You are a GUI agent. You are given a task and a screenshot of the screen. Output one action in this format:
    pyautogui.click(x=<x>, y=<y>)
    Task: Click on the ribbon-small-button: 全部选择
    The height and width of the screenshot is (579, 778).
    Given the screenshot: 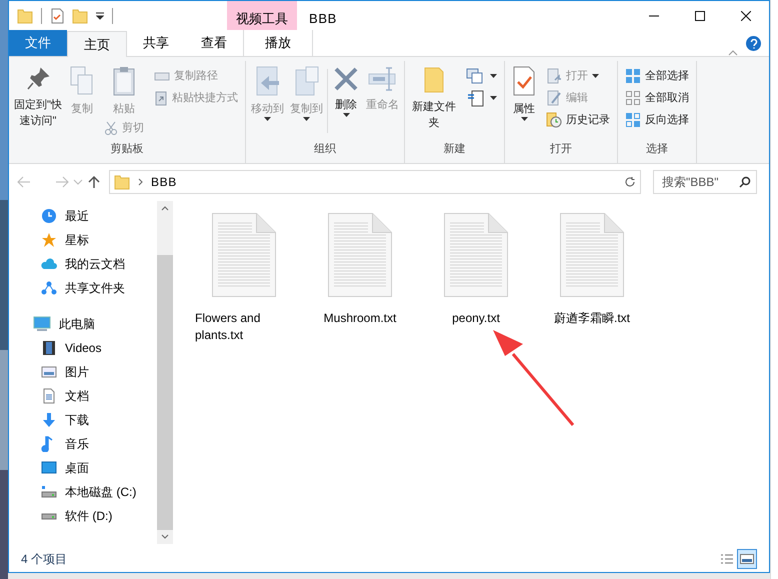 What is the action you would take?
    pyautogui.click(x=657, y=76)
    